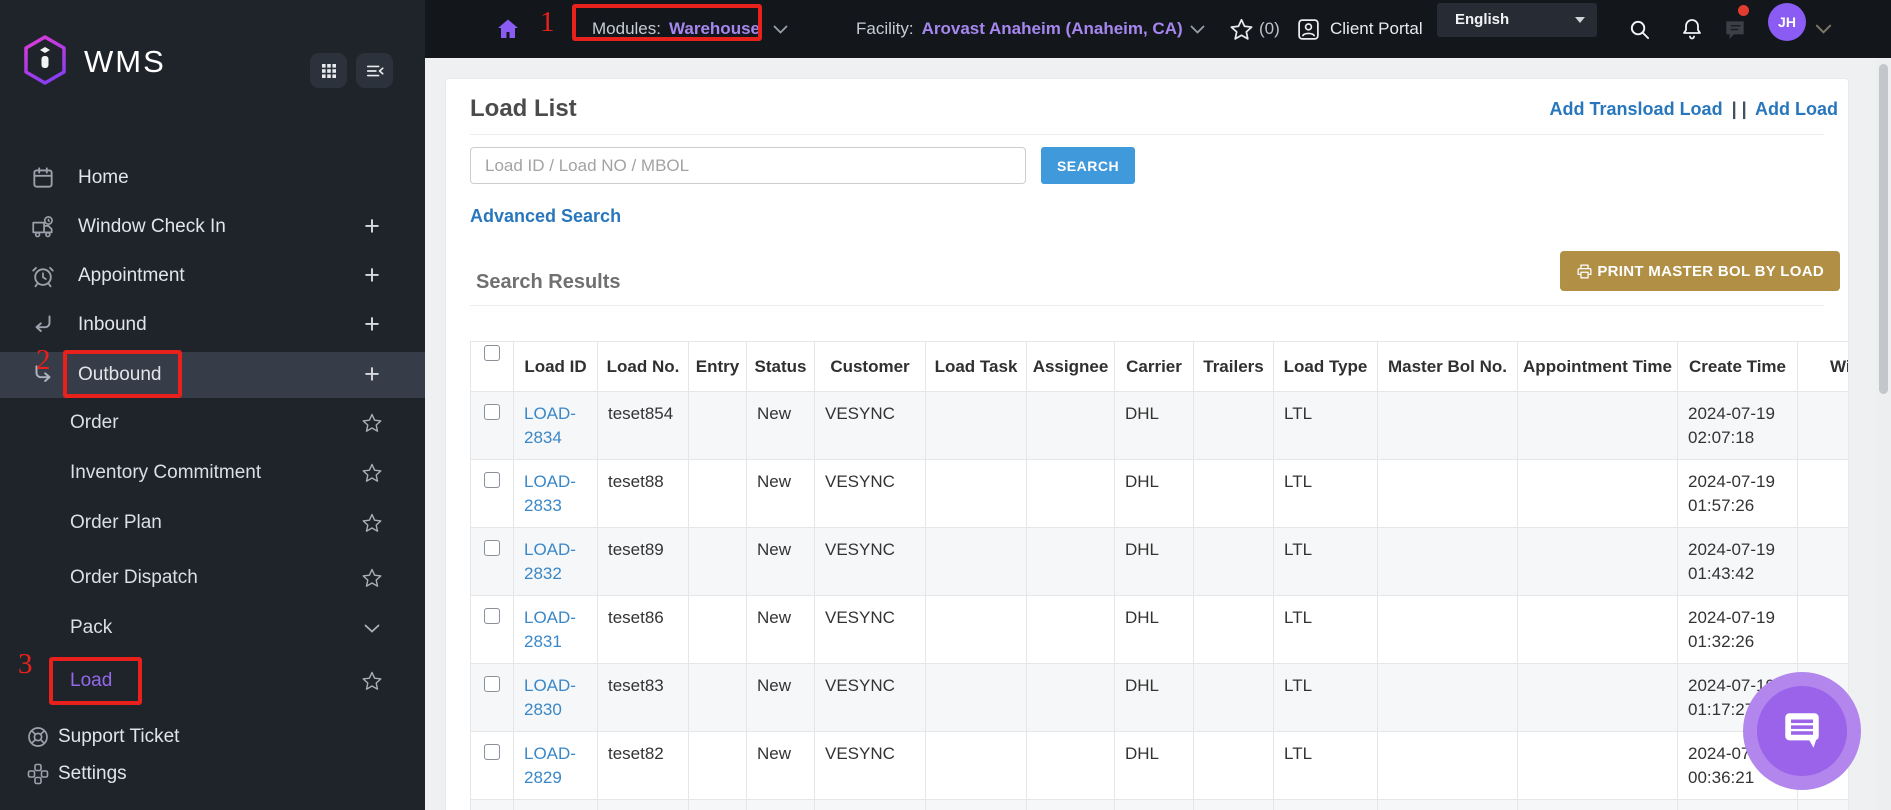 Image resolution: width=1891 pixels, height=810 pixels. What do you see at coordinates (212, 325) in the screenshot?
I see `sidebar-item-inbound: Inbound +` at bounding box center [212, 325].